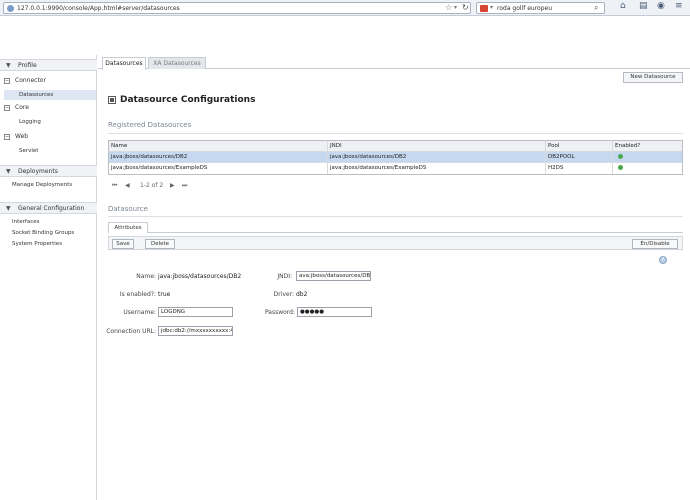  I want to click on last-page-icon: ⏭, so click(184, 186).